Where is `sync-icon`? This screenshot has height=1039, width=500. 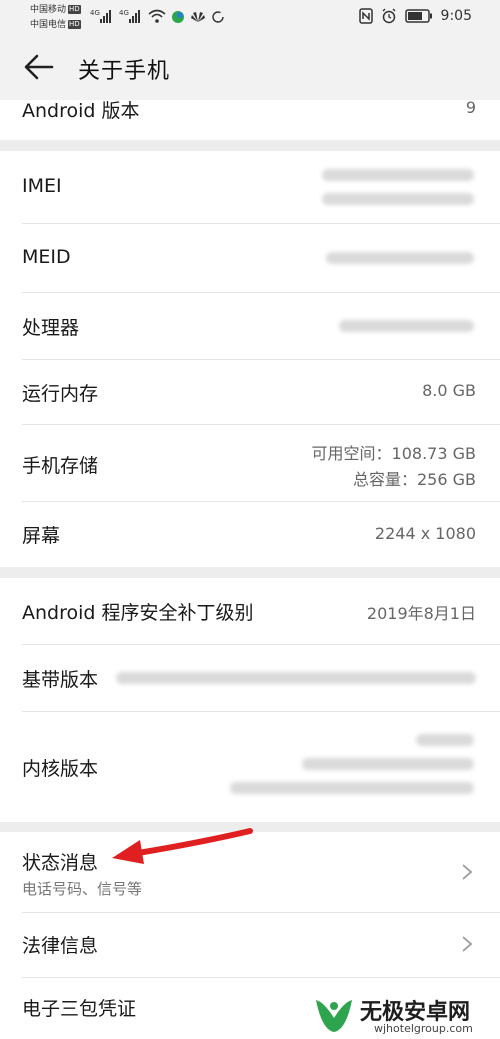
sync-icon is located at coordinates (218, 17).